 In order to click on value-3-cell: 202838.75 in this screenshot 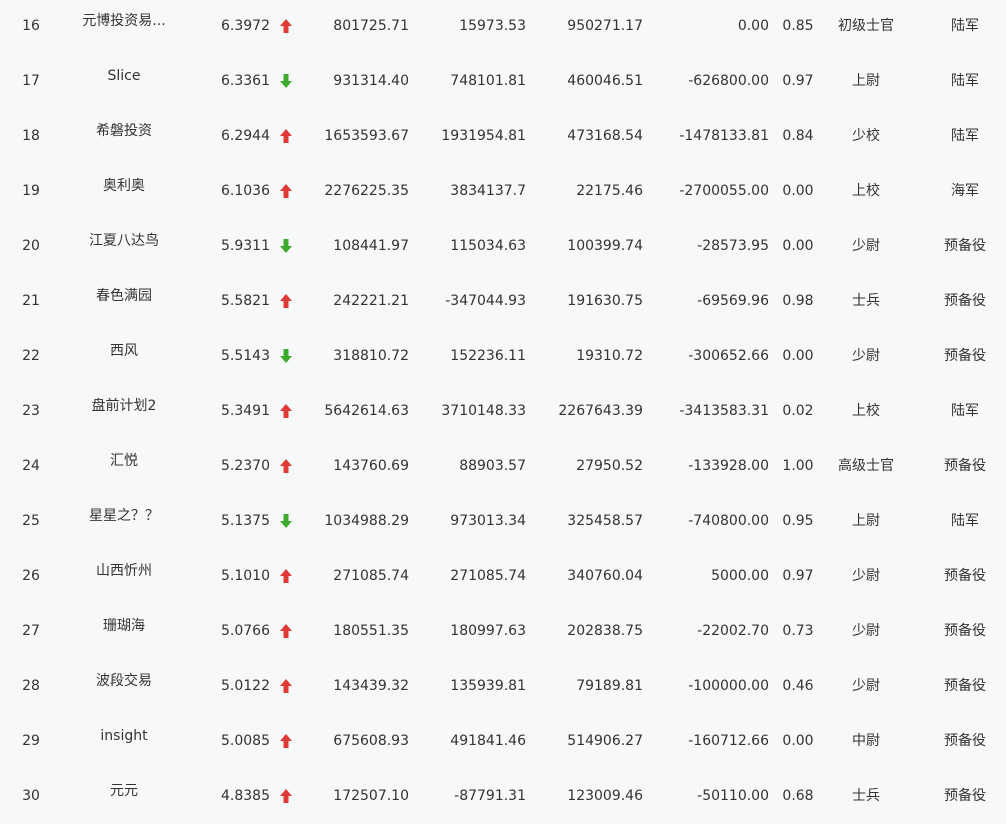, I will do `click(605, 631)`.